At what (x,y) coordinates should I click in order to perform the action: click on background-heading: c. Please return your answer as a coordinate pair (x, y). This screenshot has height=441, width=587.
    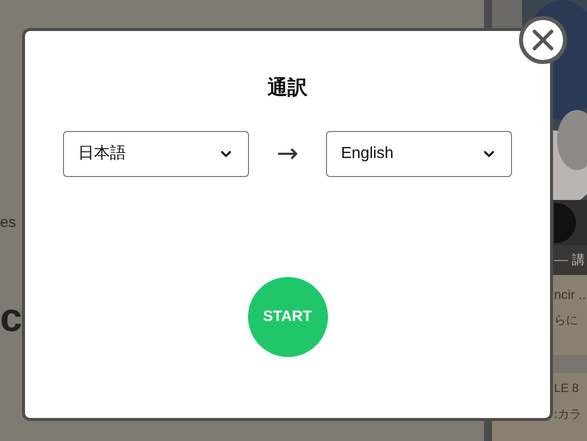
    Looking at the image, I should click on (11, 318).